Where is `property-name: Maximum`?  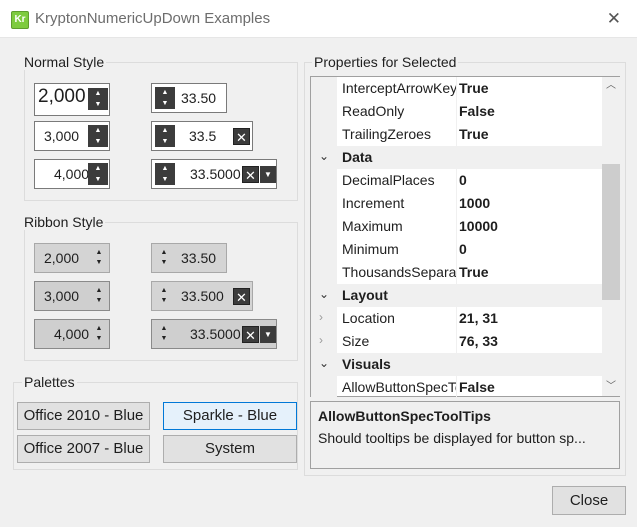
property-name: Maximum is located at coordinates (372, 226).